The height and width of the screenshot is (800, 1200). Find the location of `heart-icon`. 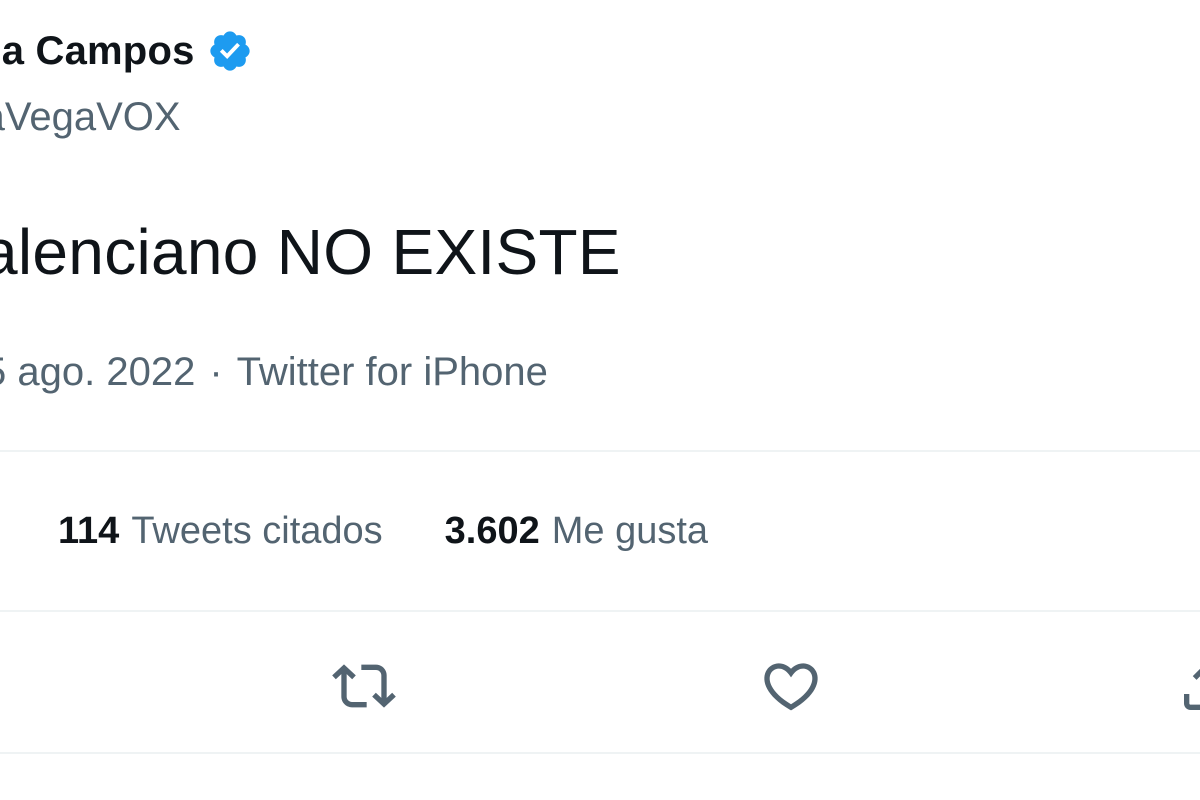

heart-icon is located at coordinates (791, 687).